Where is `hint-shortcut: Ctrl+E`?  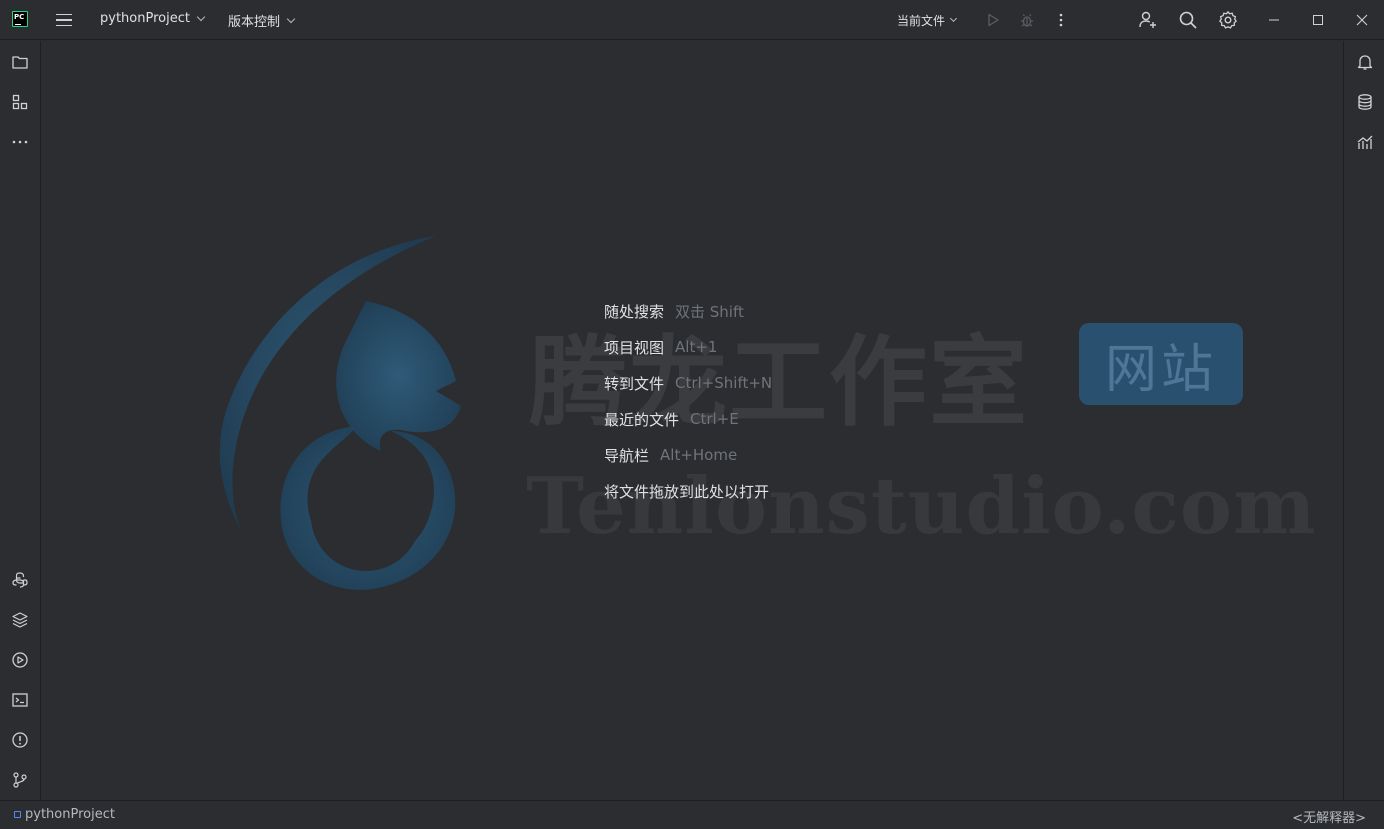 hint-shortcut: Ctrl+E is located at coordinates (714, 419).